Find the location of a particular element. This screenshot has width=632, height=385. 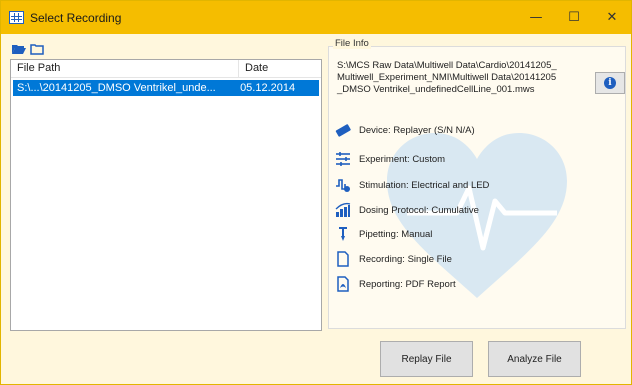

property-device: Device: Replayer (S/N N/A) is located at coordinates (405, 130).